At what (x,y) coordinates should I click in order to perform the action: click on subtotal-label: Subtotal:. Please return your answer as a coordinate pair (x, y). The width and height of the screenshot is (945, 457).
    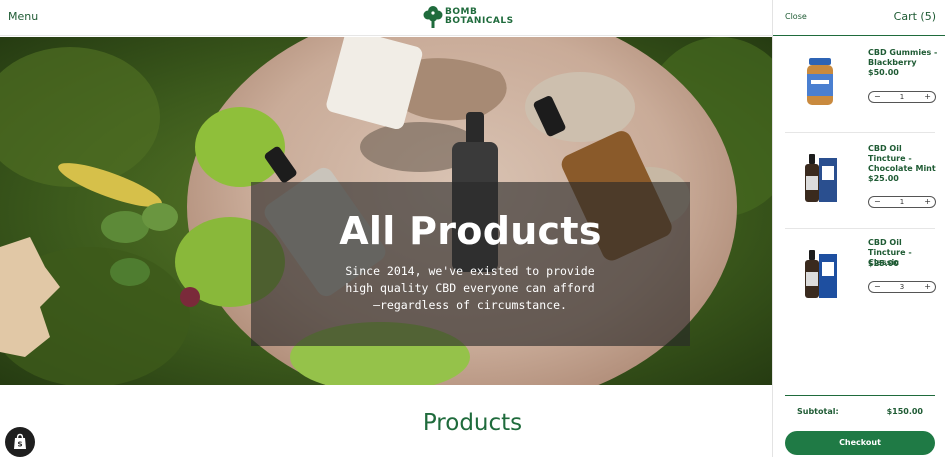
    Looking at the image, I should click on (818, 411).